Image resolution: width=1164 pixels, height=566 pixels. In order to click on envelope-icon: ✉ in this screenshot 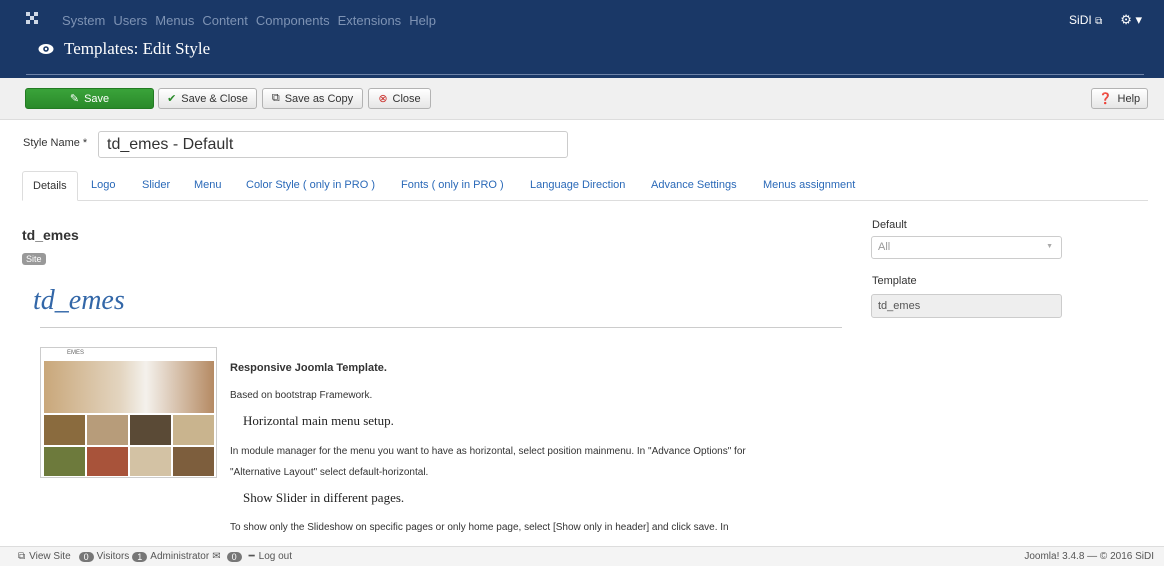, I will do `click(216, 556)`.